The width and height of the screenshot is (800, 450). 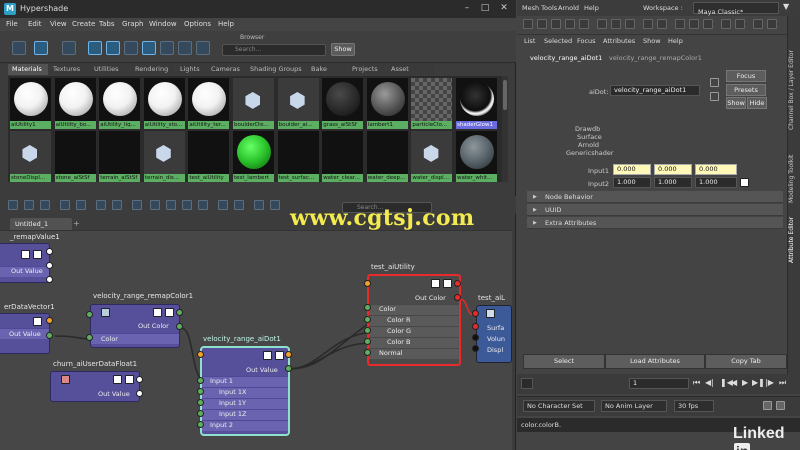 What do you see at coordinates (12, 24) in the screenshot?
I see `menu-file: File` at bounding box center [12, 24].